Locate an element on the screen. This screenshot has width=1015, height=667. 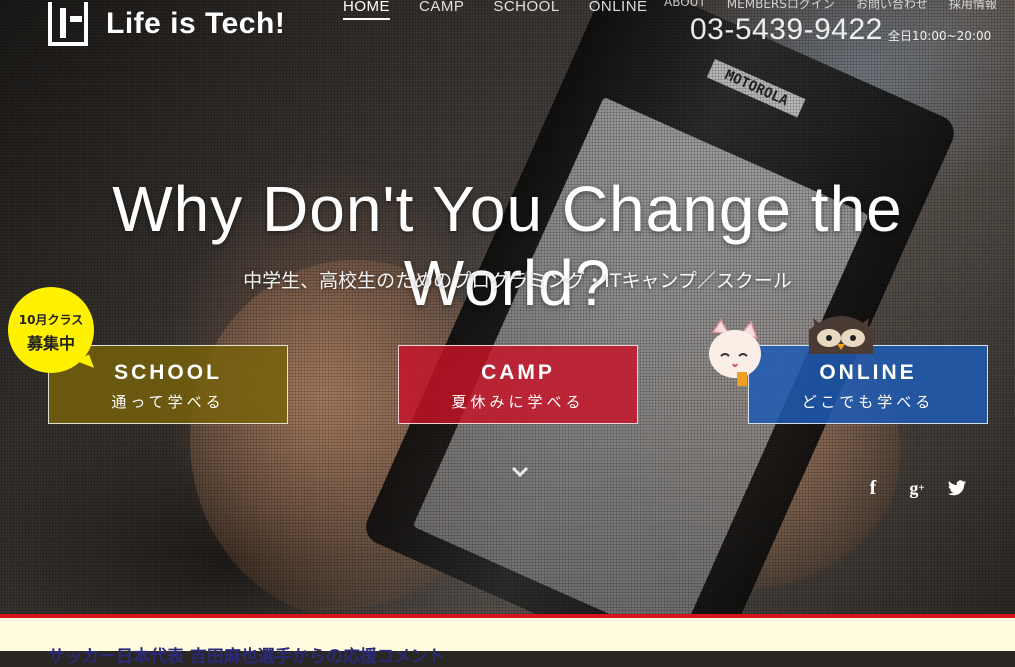
google-plus-icon: g + is located at coordinates (917, 488).